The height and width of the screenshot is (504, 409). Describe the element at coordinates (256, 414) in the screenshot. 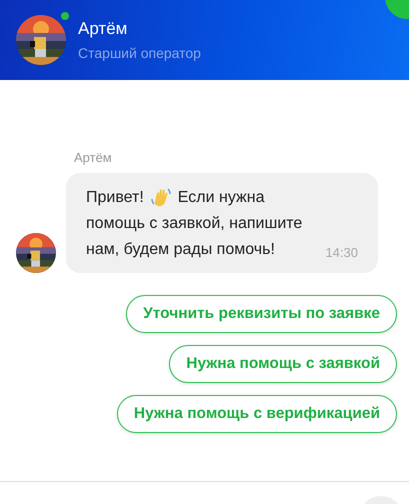

I see `quick-reply-button: Нужна помощь с верификацией` at that location.